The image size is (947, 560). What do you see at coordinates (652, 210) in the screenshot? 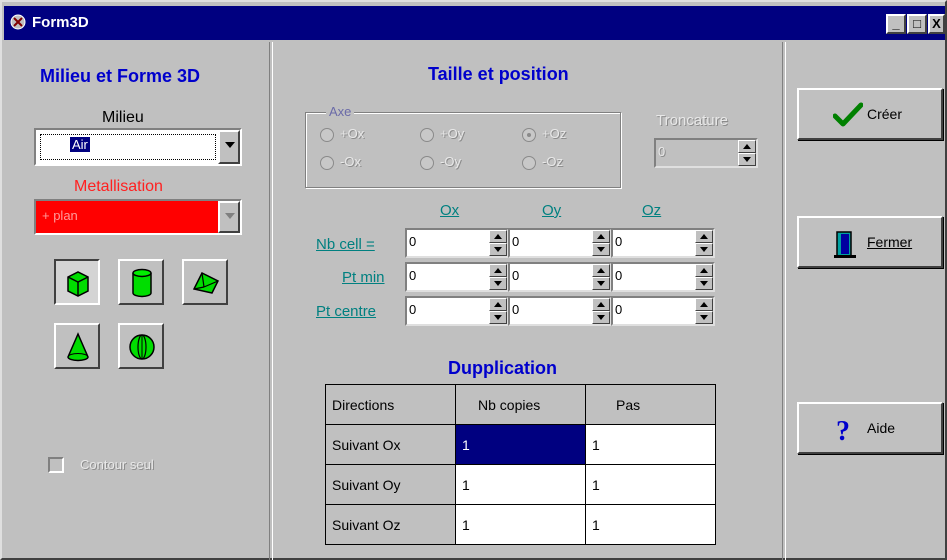
I see `col-oz: Oz` at bounding box center [652, 210].